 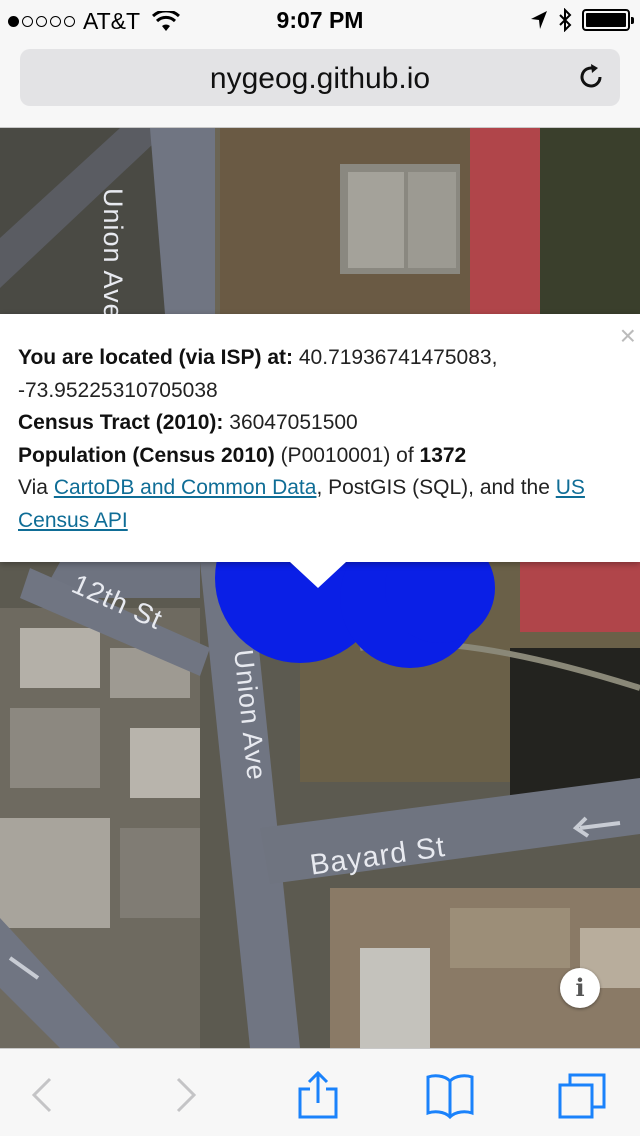 I want to click on source-prefix: Via, so click(x=33, y=487).